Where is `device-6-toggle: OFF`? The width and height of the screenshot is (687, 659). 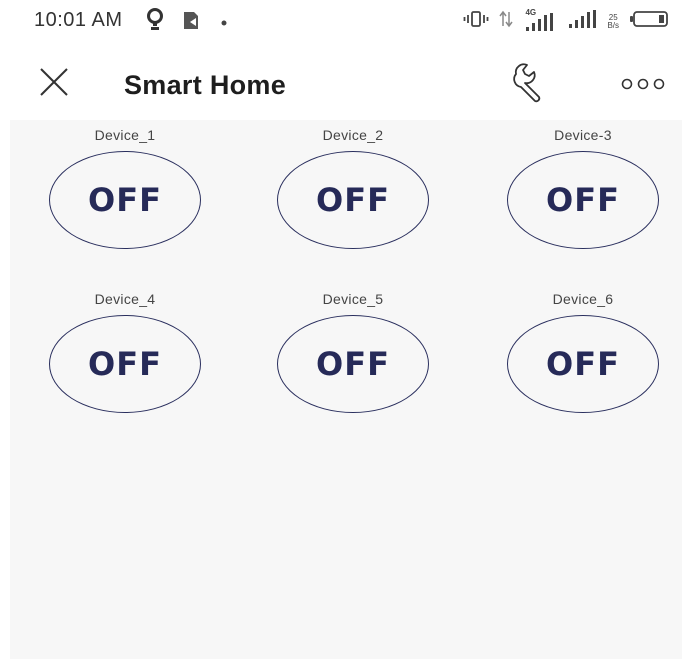 device-6-toggle: OFF is located at coordinates (583, 364).